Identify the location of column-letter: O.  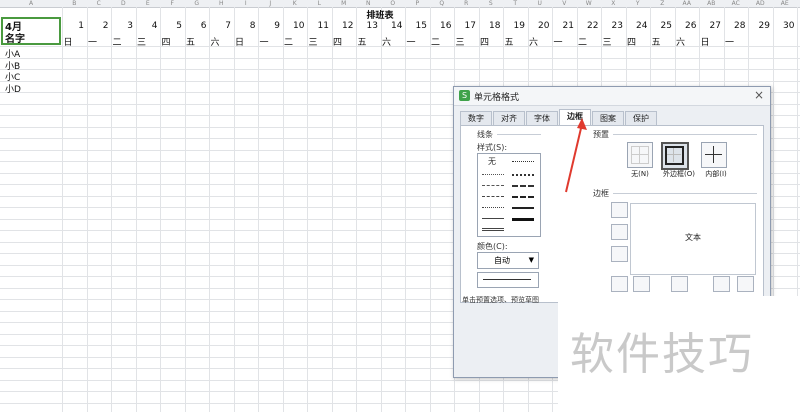
(393, 3).